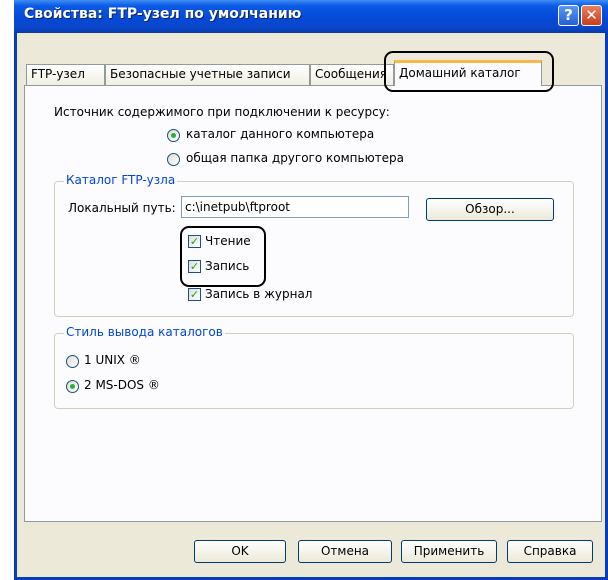 The height and width of the screenshot is (580, 608). What do you see at coordinates (121, 180) in the screenshot?
I see `ftp-directory-legend: Каталог FTP-узла` at bounding box center [121, 180].